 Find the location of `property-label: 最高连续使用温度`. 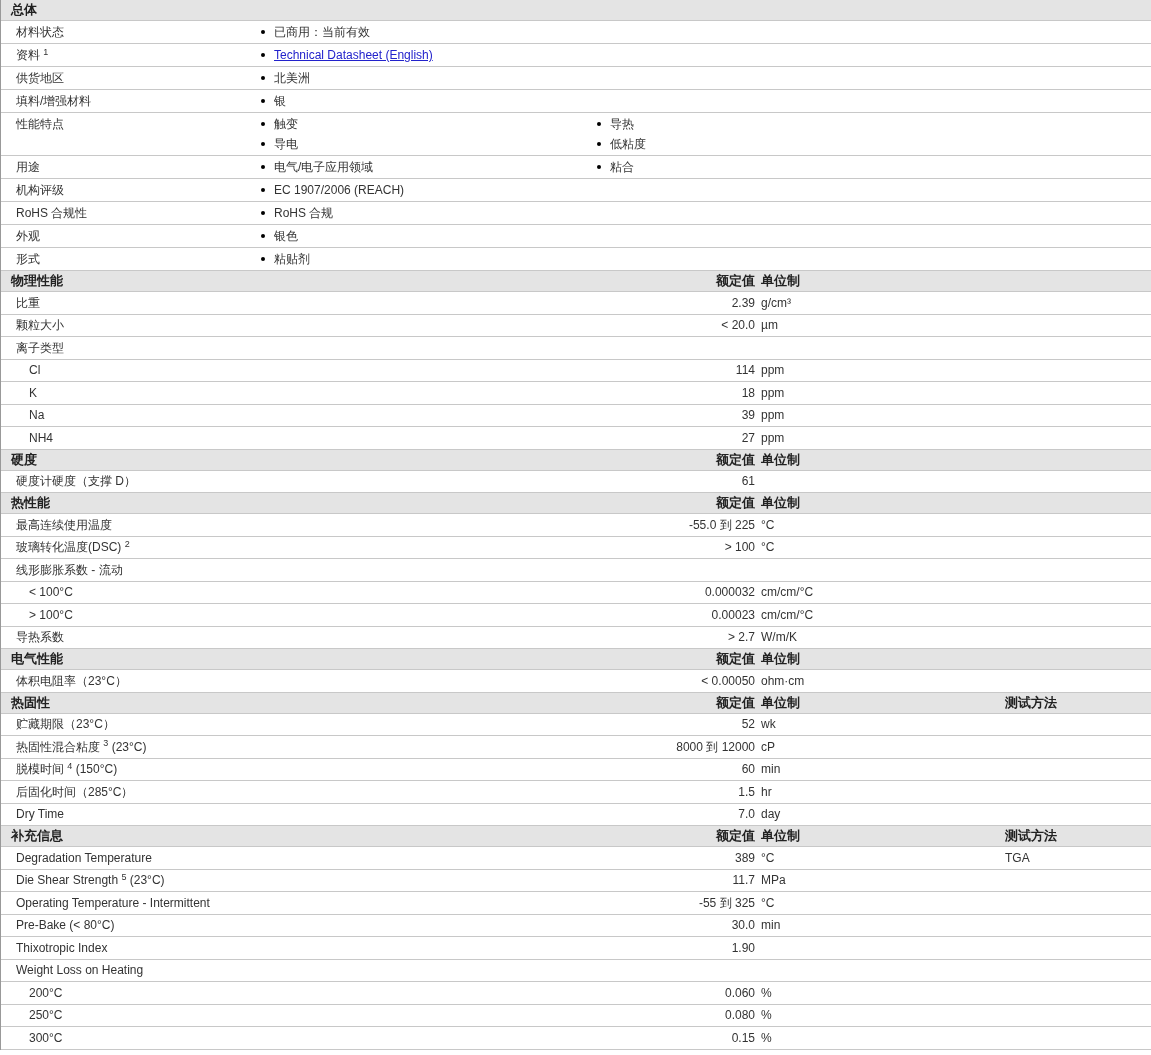

property-label: 最高连续使用温度 is located at coordinates (64, 525).